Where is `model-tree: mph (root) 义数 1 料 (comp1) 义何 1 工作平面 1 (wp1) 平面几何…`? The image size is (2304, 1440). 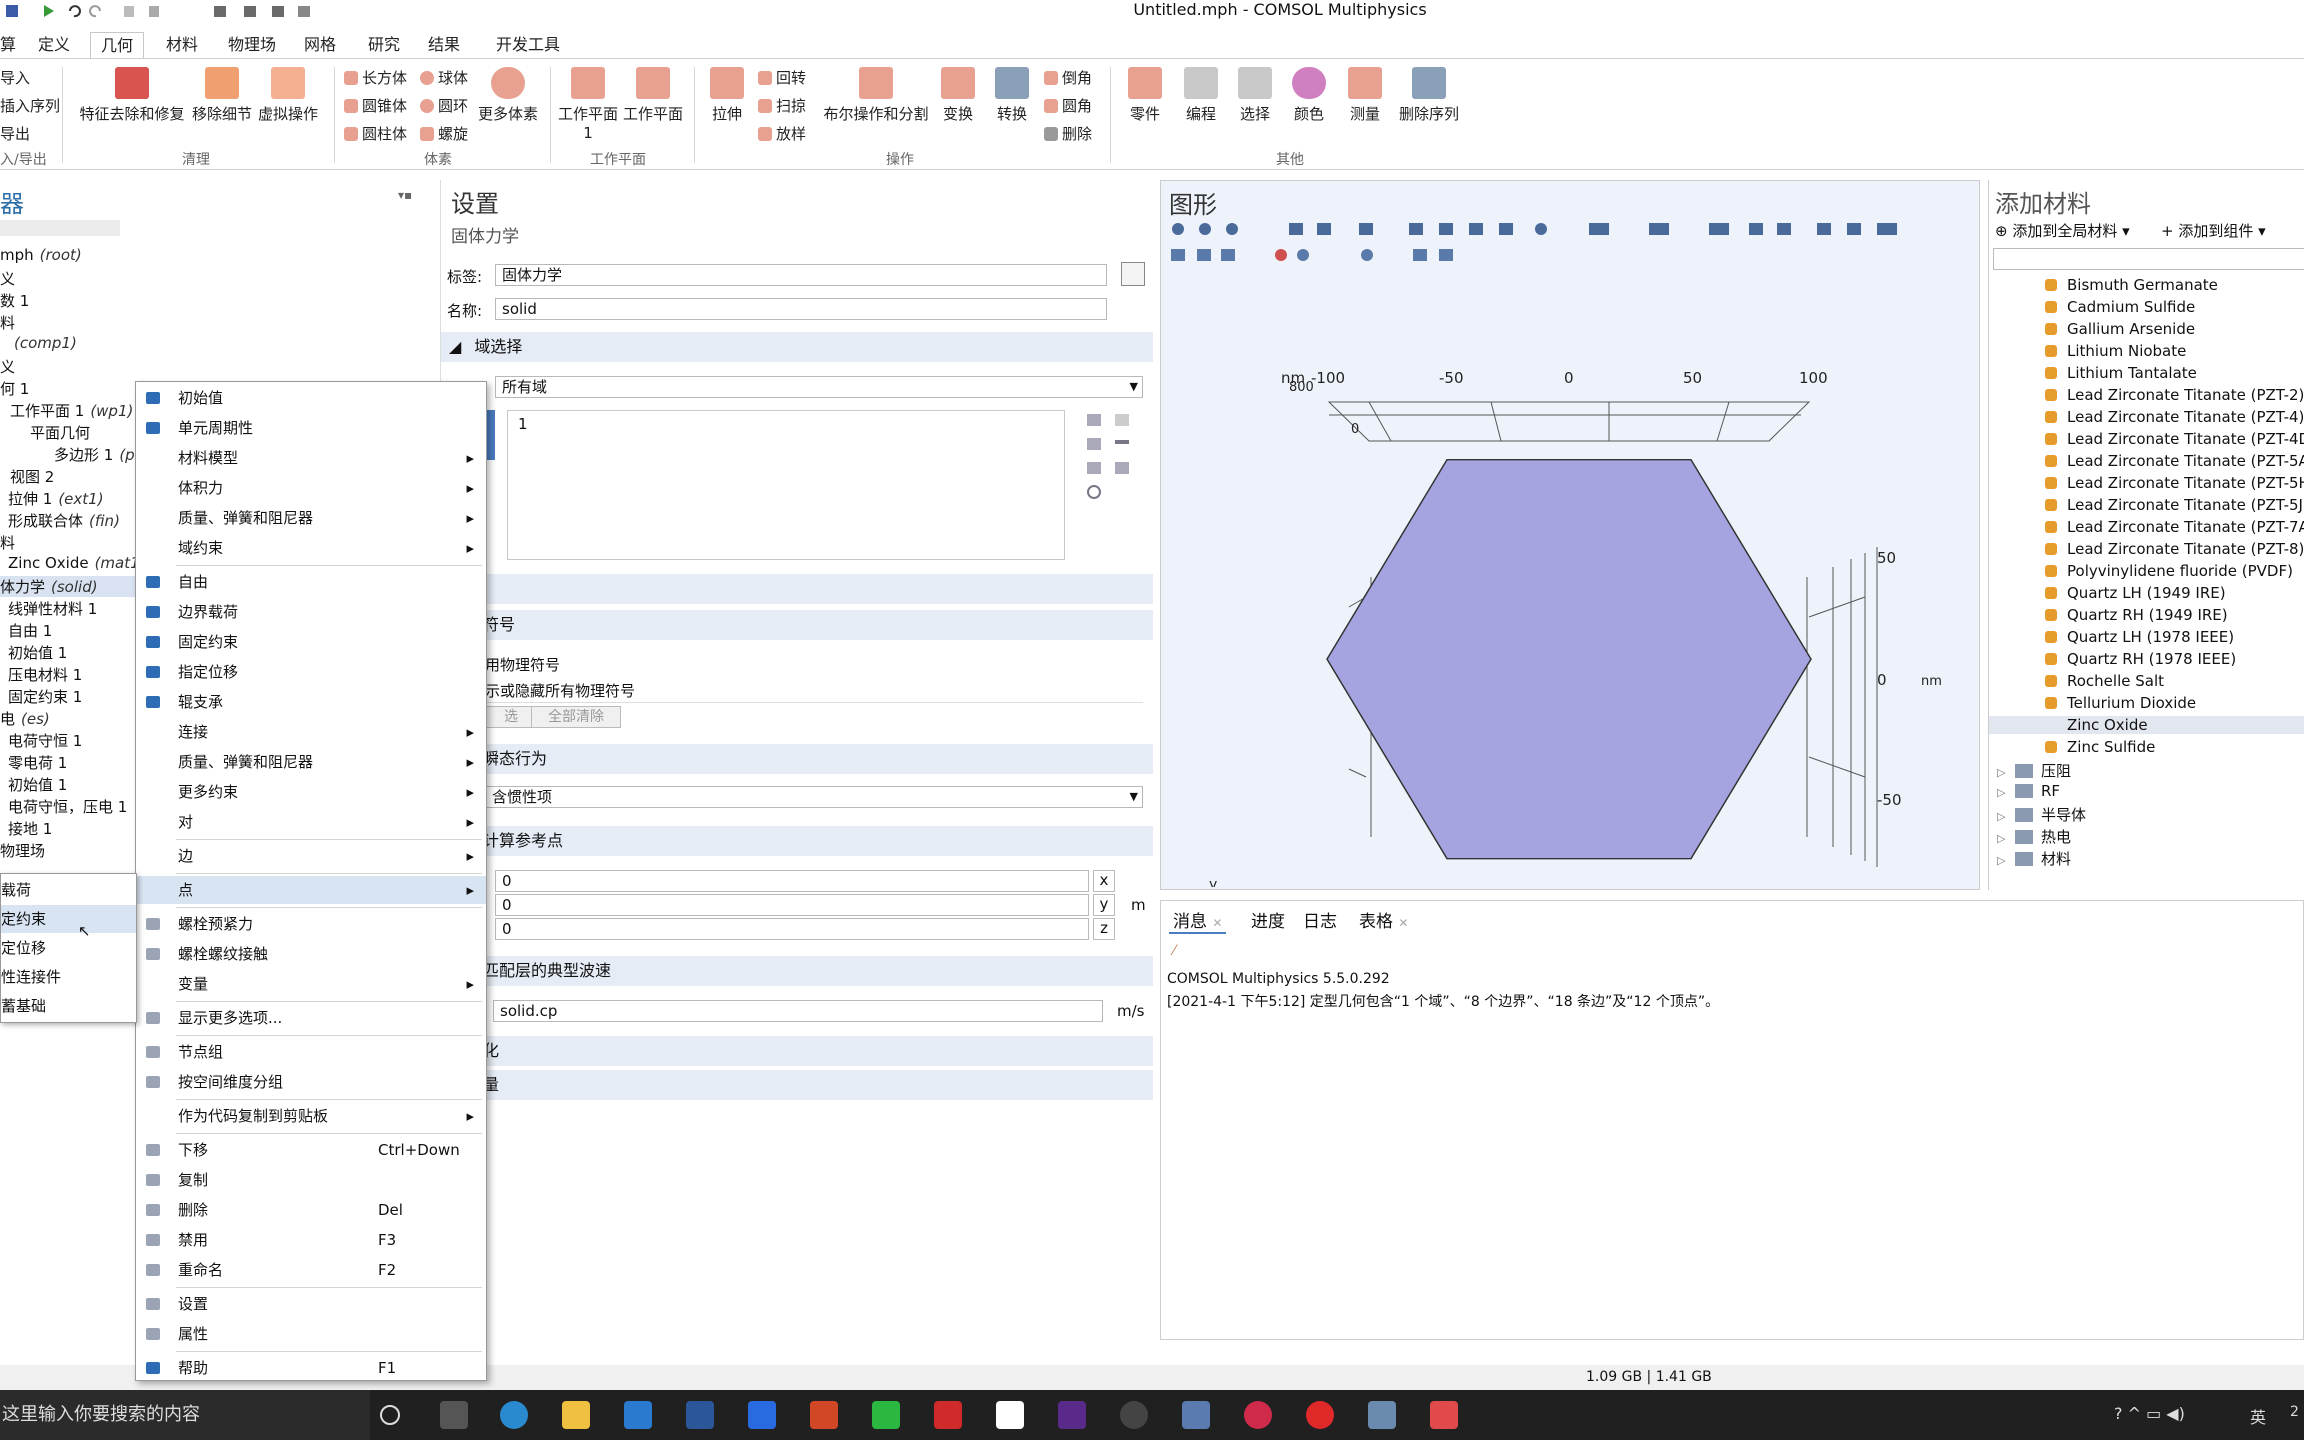 model-tree: mph (root) 义数 1 料 (comp1) 义何 1 工作平面 1 (wp1) 平面几何… is located at coordinates (67, 576).